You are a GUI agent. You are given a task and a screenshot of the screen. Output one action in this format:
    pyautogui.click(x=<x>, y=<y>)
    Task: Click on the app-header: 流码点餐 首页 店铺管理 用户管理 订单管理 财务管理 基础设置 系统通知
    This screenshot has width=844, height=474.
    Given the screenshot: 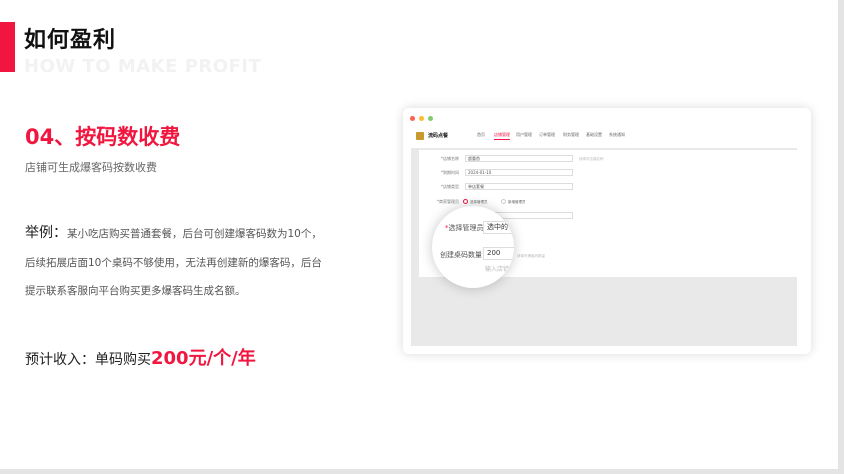 What is the action you would take?
    pyautogui.click(x=607, y=138)
    